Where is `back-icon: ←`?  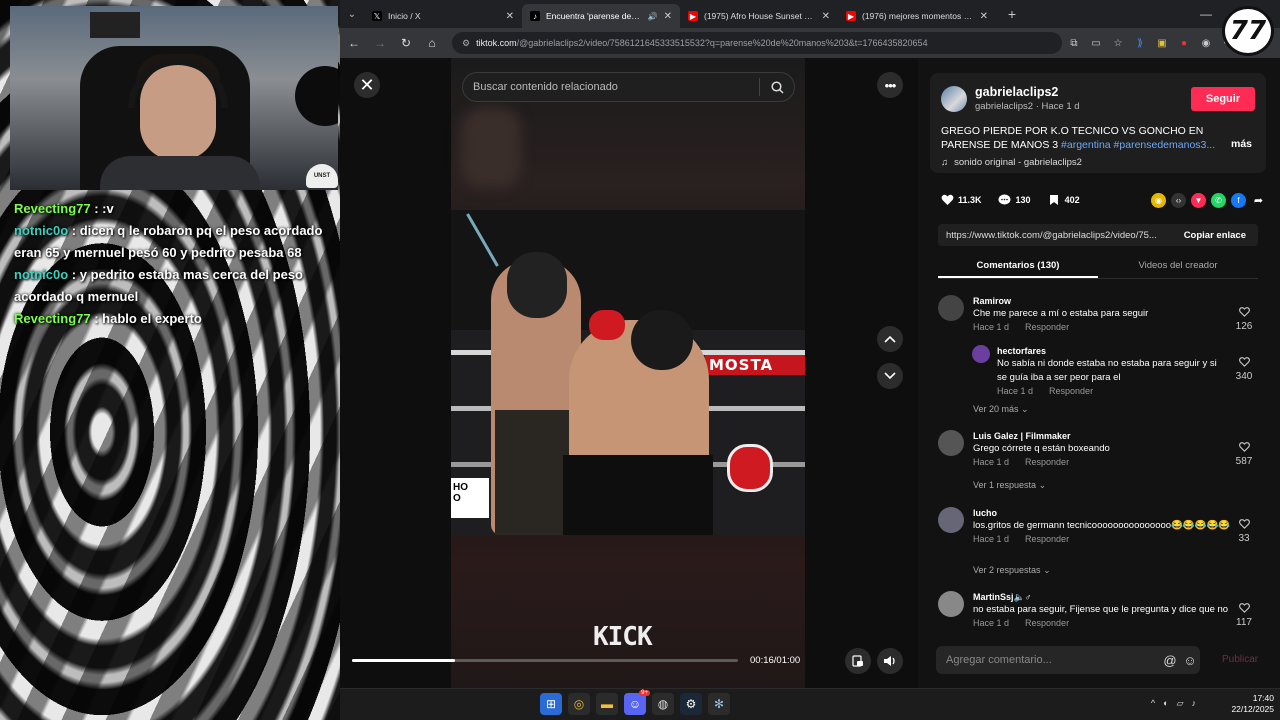
back-icon: ← is located at coordinates (354, 43).